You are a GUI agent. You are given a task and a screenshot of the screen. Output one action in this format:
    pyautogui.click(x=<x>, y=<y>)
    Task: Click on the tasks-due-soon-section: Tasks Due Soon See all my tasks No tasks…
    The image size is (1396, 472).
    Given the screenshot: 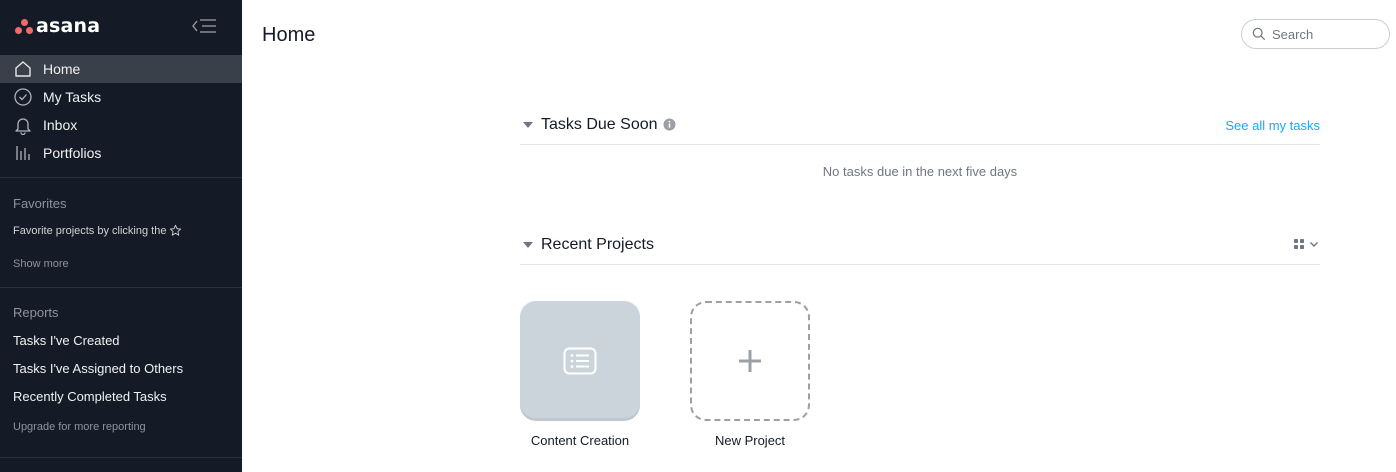 What is the action you would take?
    pyautogui.click(x=920, y=142)
    